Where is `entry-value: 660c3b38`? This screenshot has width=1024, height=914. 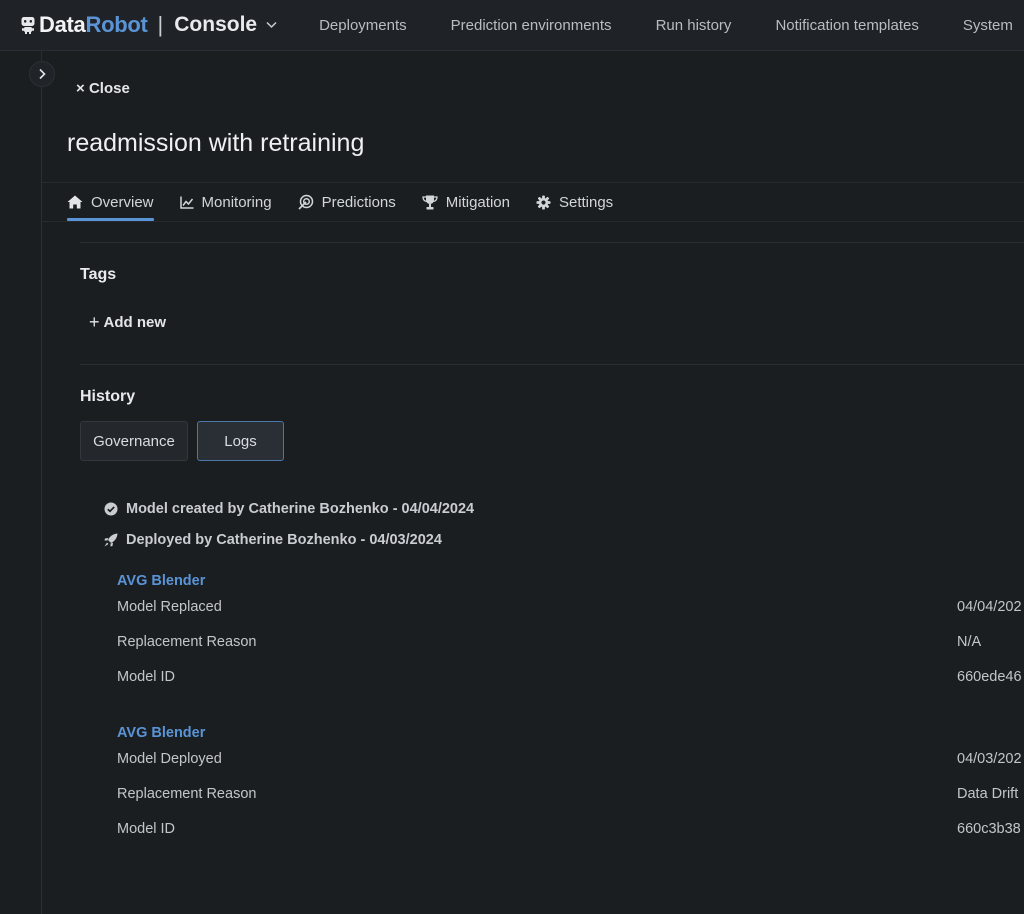
entry-value: 660c3b38 is located at coordinates (989, 829).